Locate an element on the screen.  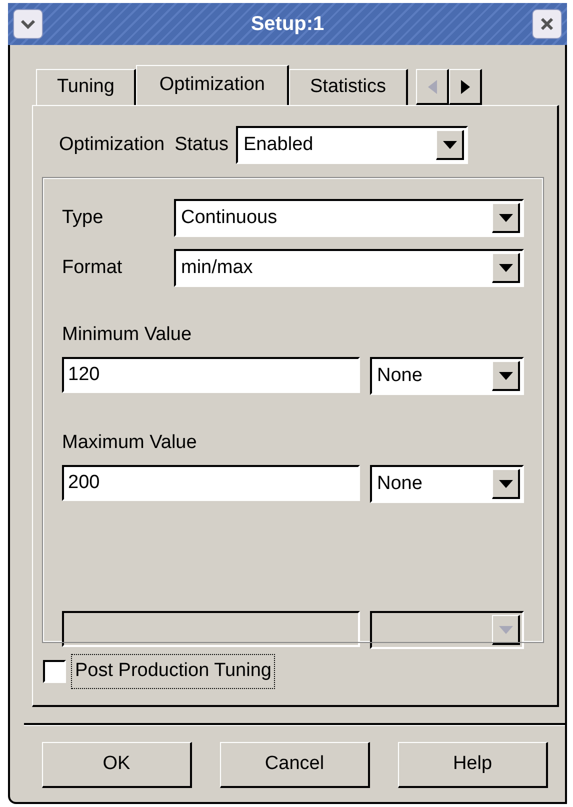
close-button is located at coordinates (547, 24).